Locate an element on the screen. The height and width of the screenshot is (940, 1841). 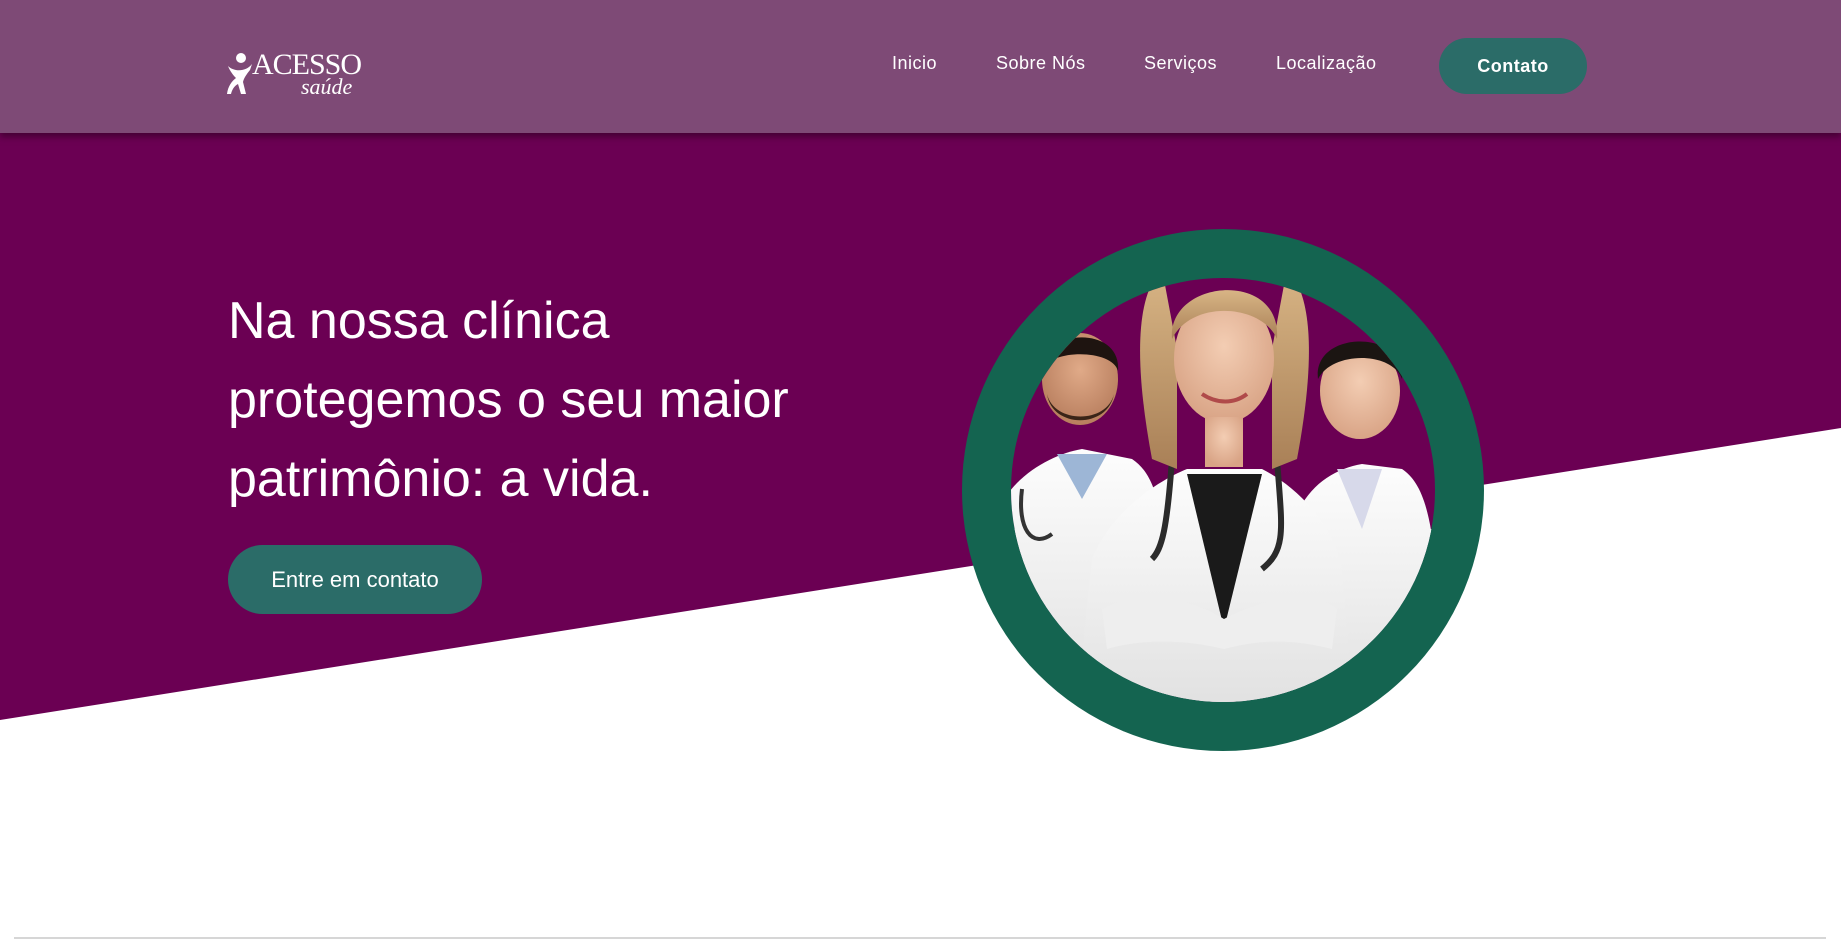
hero-headline-line: protegemos o seu maior is located at coordinates (508, 400).